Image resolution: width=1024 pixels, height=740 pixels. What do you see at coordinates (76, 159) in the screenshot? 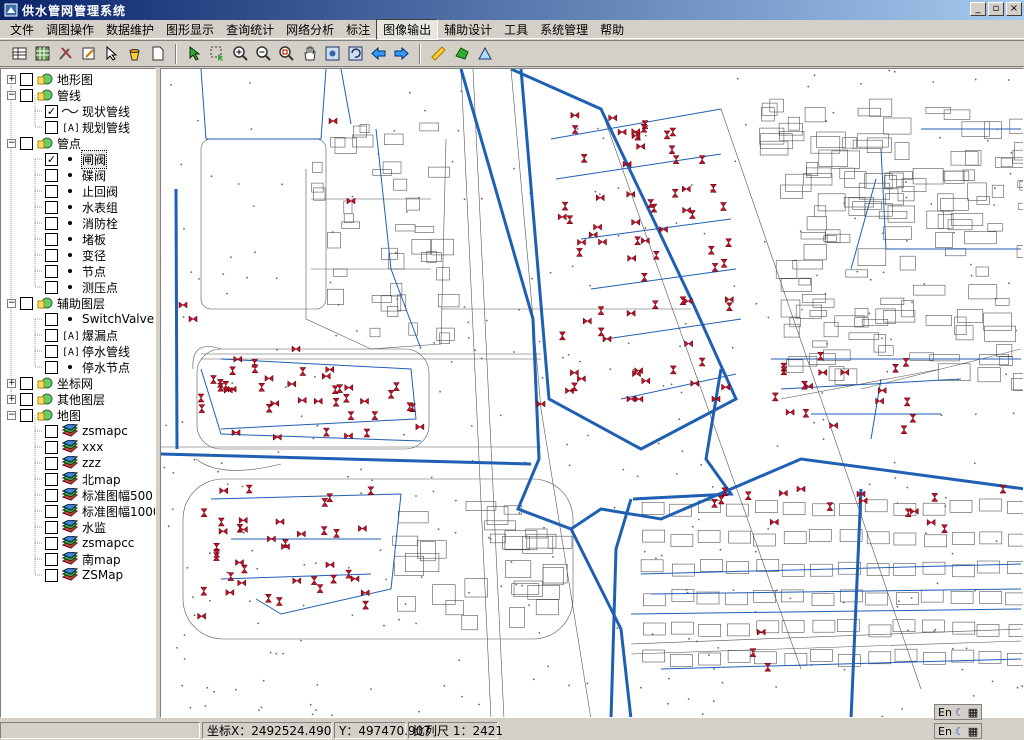
I see `layer-row: ✓ 闸阀` at bounding box center [76, 159].